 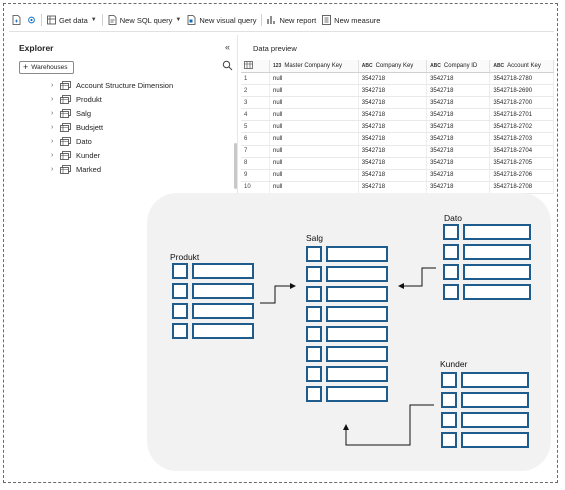 What do you see at coordinates (112, 155) in the screenshot?
I see `tree-item: › Kunder` at bounding box center [112, 155].